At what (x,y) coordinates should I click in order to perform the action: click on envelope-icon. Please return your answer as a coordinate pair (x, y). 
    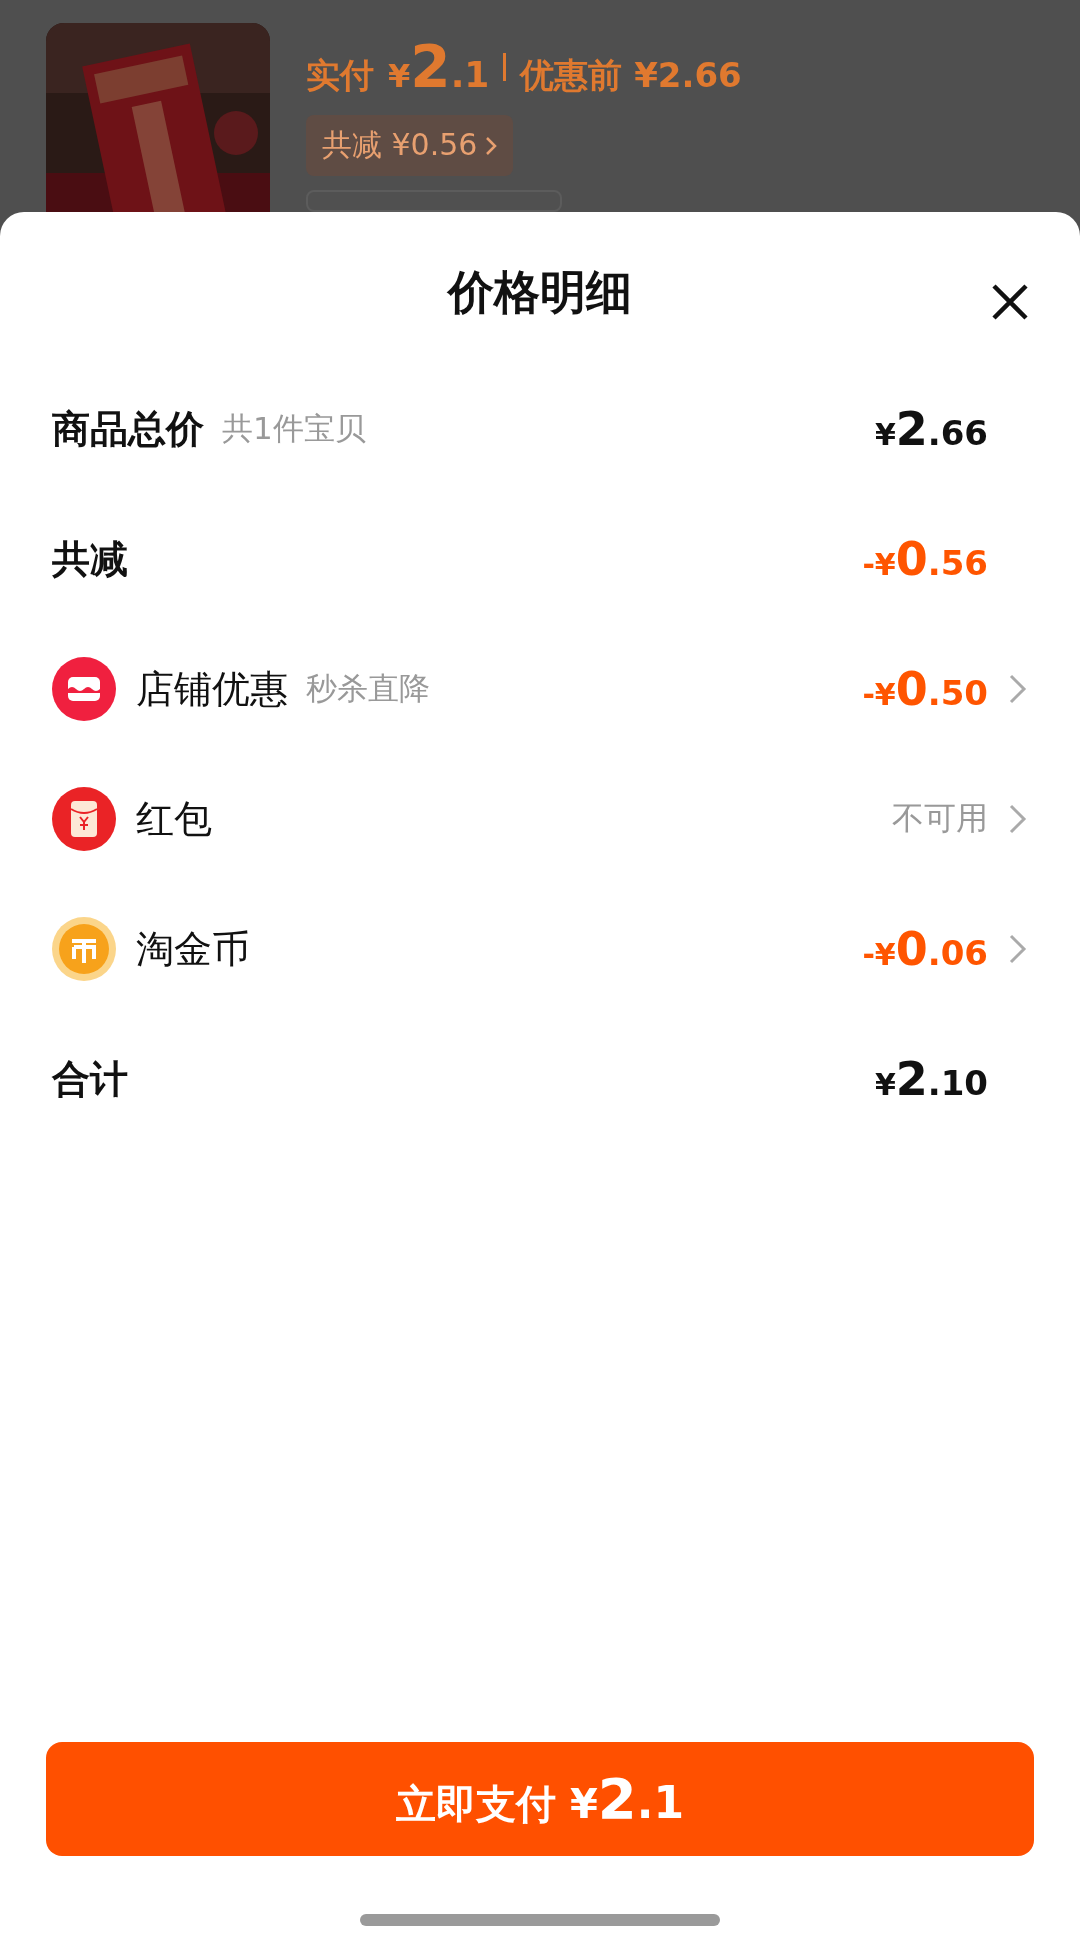
    Looking at the image, I should click on (84, 819).